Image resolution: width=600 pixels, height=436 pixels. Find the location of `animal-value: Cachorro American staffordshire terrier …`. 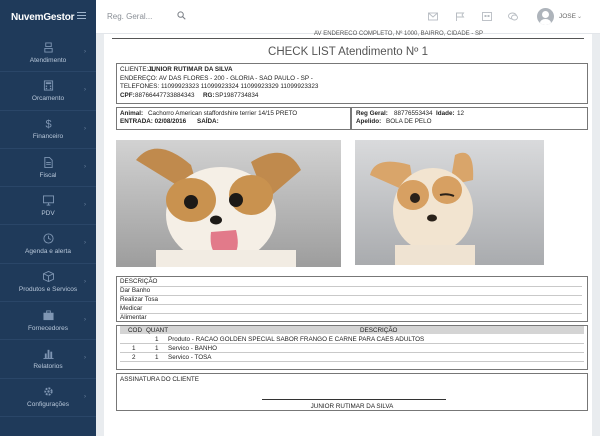

animal-value: Cachorro American staffordshire terrier … is located at coordinates (223, 113).